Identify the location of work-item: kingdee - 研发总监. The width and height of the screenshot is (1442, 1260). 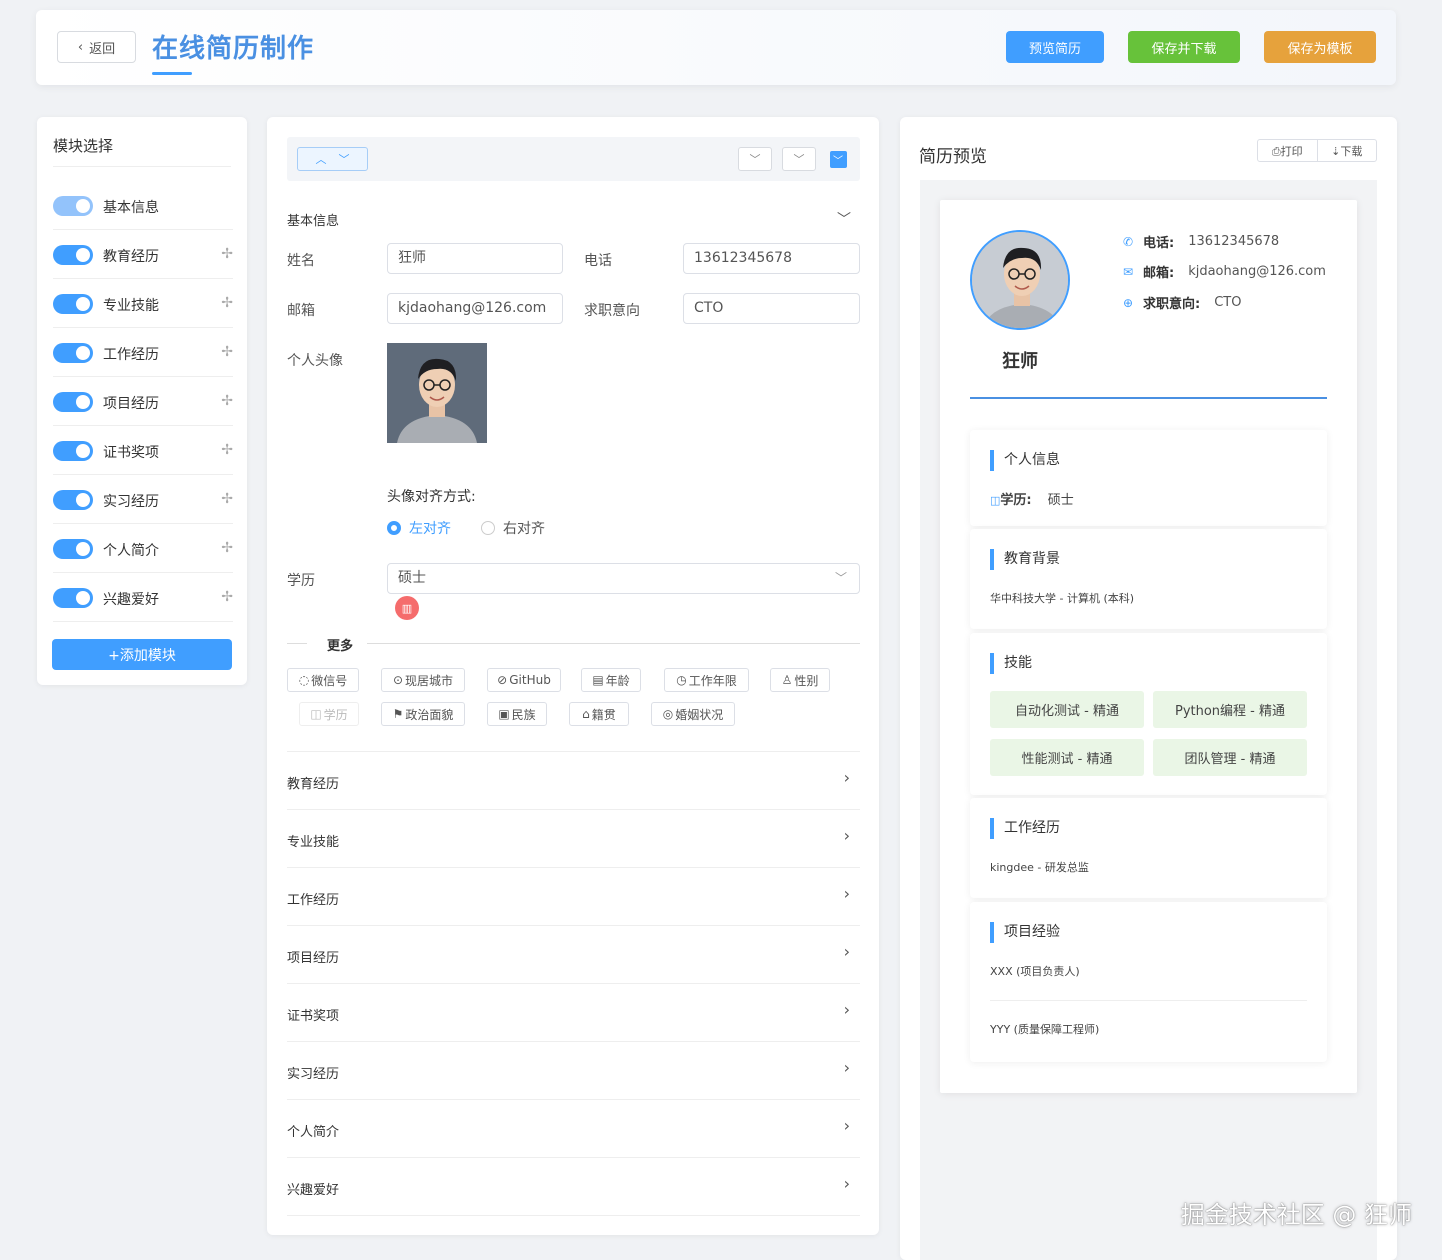
(1039, 867).